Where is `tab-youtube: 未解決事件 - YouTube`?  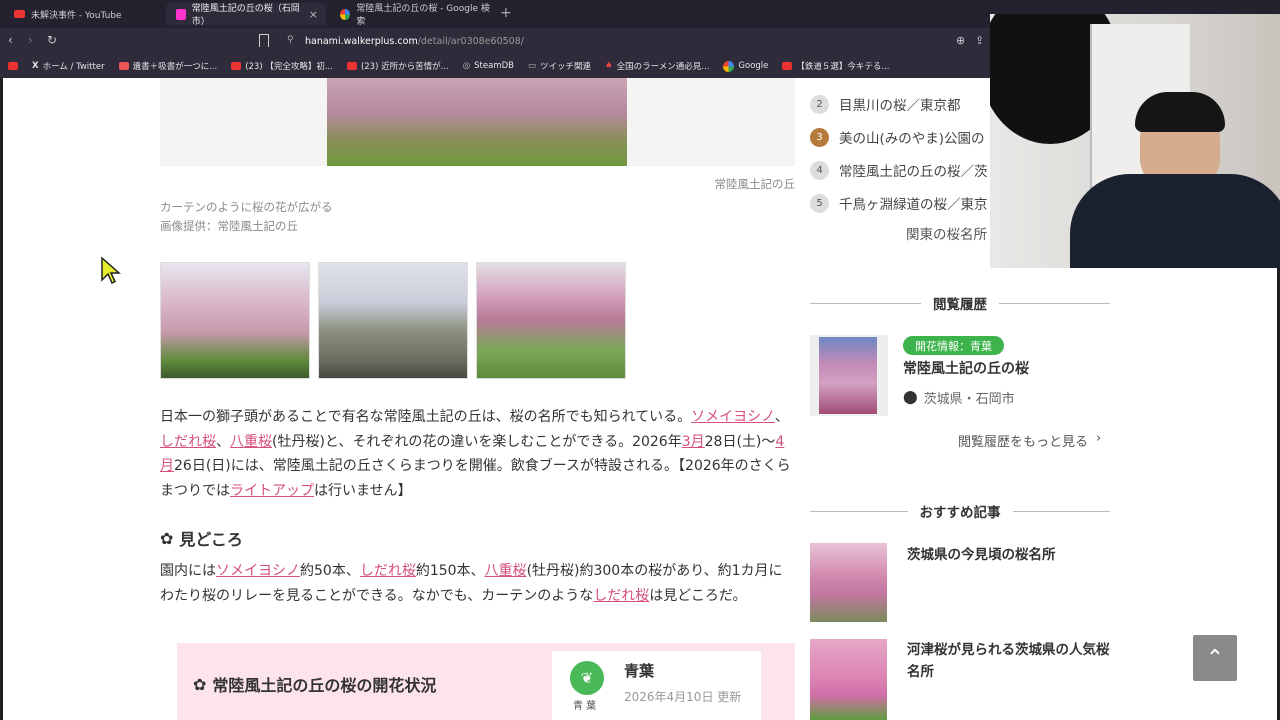 tab-youtube: 未解決事件 - YouTube is located at coordinates (84, 14).